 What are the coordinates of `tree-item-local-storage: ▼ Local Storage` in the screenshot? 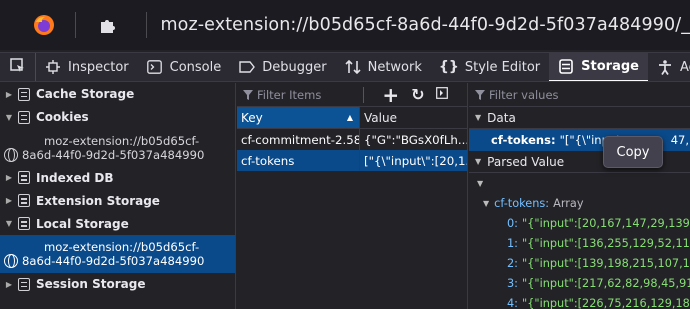 It's located at (117, 223).